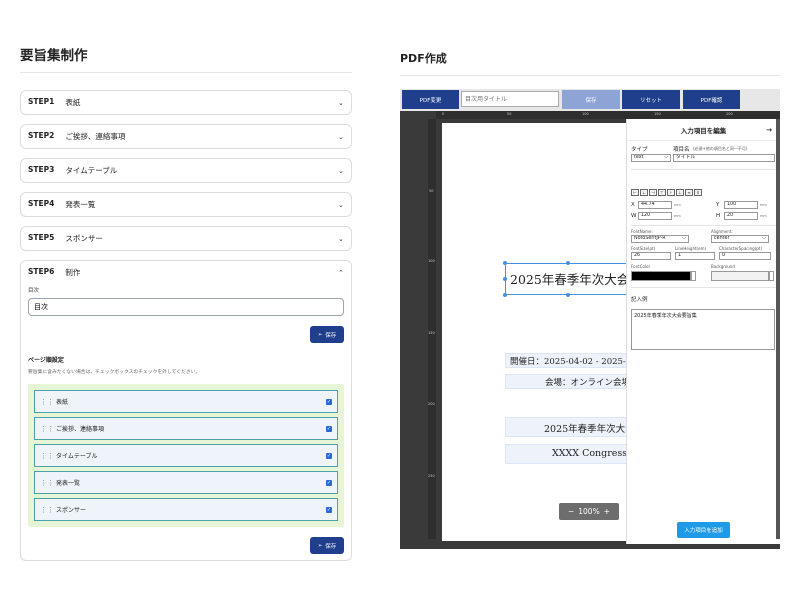 Image resolution: width=800 pixels, height=600 pixels. Describe the element at coordinates (431, 404) in the screenshot. I see `ruler-tick: 200` at that location.